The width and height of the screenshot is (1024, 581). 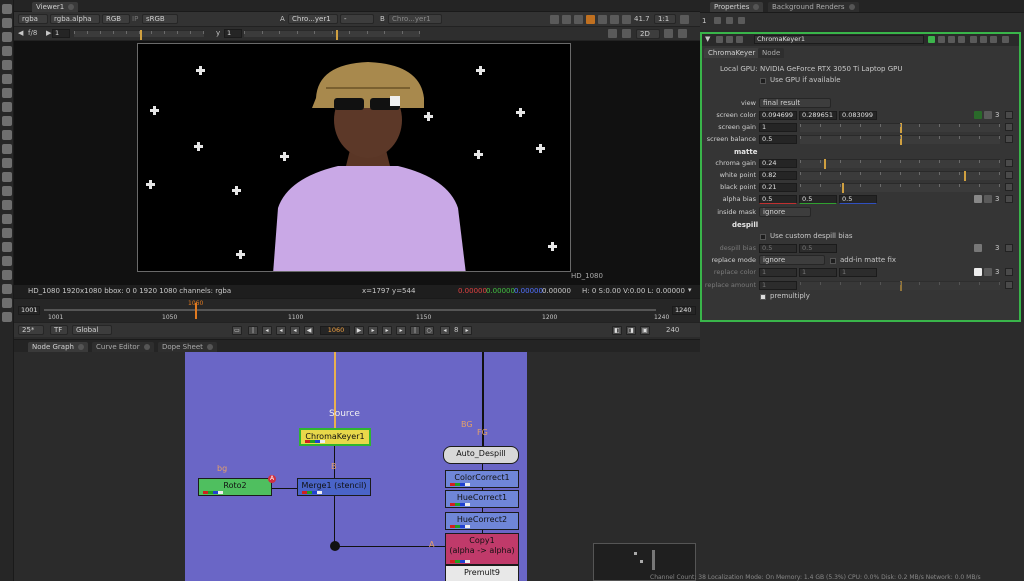 I want to click on centre-icon, so click(x=729, y=39).